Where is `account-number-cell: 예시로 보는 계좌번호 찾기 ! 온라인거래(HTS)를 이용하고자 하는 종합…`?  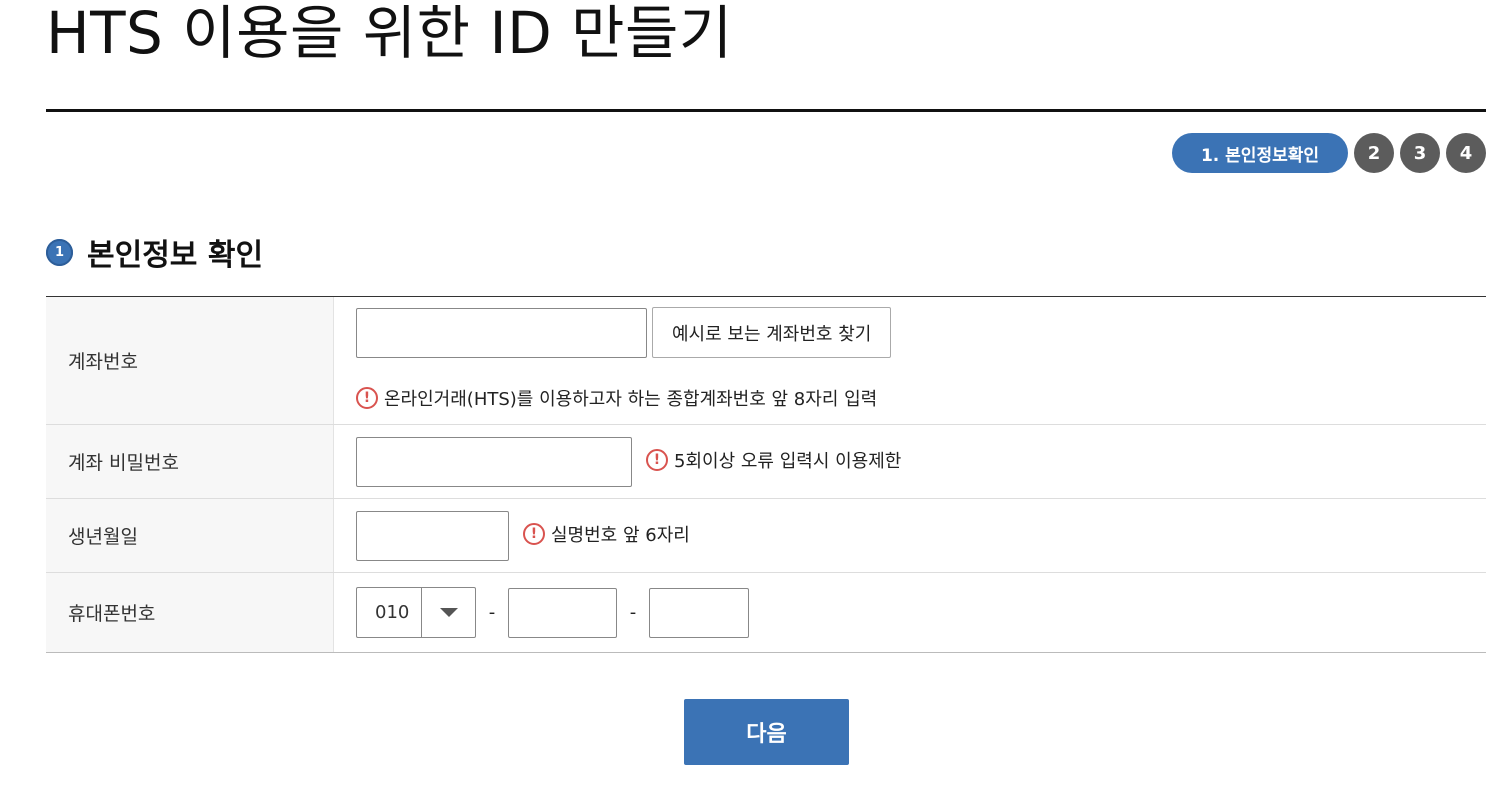
account-number-cell: 예시로 보는 계좌번호 찾기 ! 온라인거래(HTS)를 이용하고자 하는 종합… is located at coordinates (910, 360).